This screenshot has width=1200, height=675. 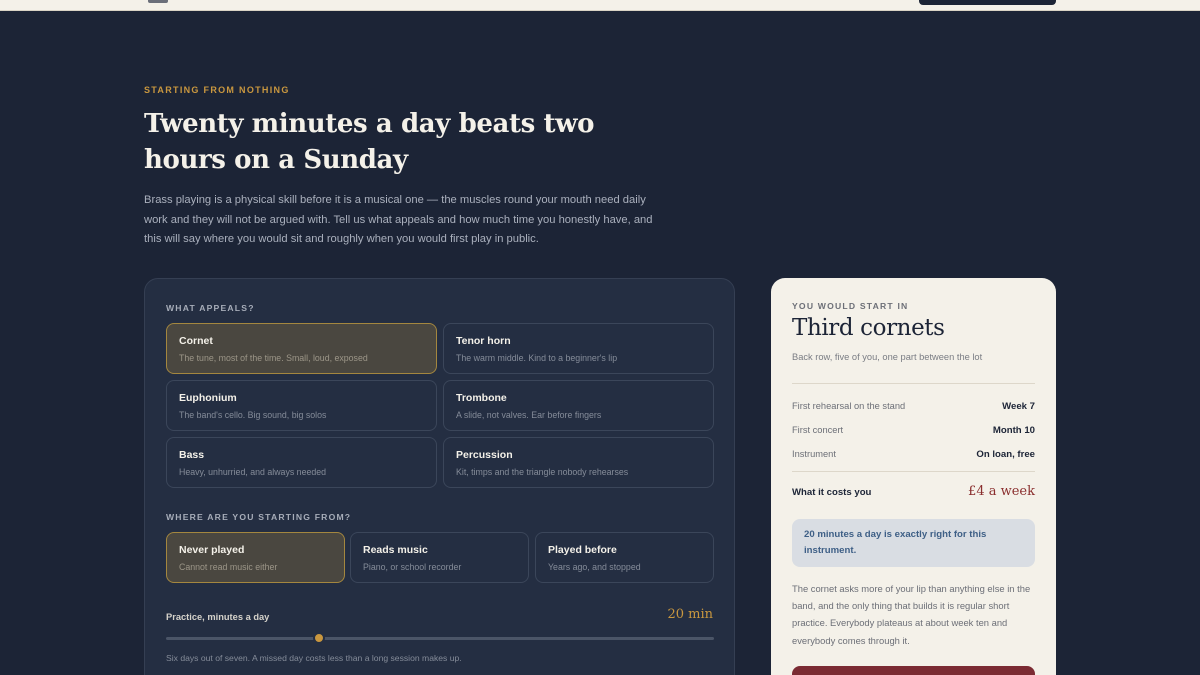 What do you see at coordinates (484, 455) in the screenshot?
I see `option-title: Percussion` at bounding box center [484, 455].